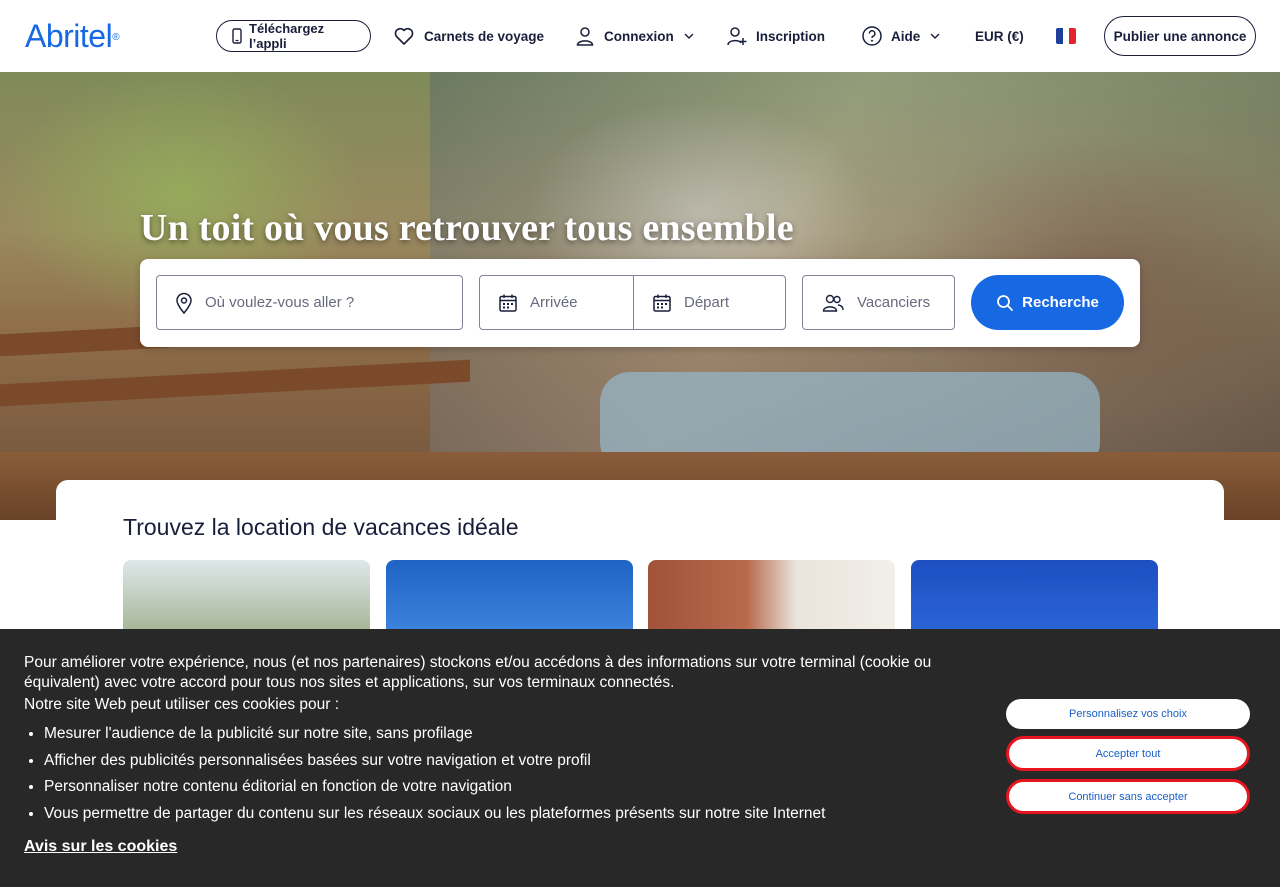 The width and height of the screenshot is (1280, 887). Describe the element at coordinates (1128, 796) in the screenshot. I see `continue-without-accepting-button: Continuer sans accepter` at that location.